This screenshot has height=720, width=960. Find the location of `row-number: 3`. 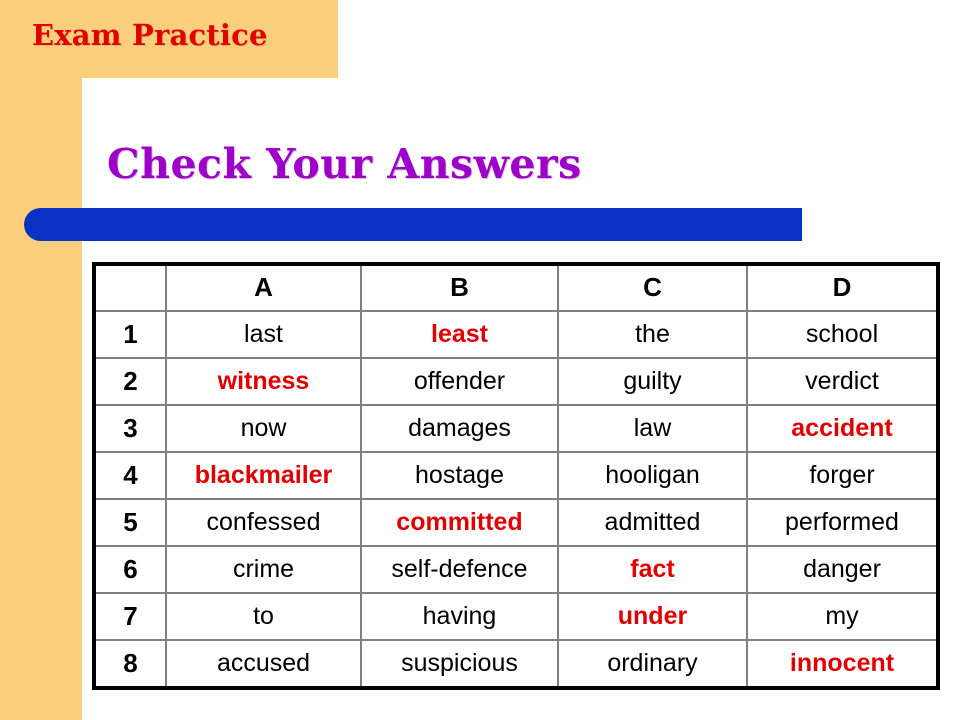

row-number: 3 is located at coordinates (130, 428).